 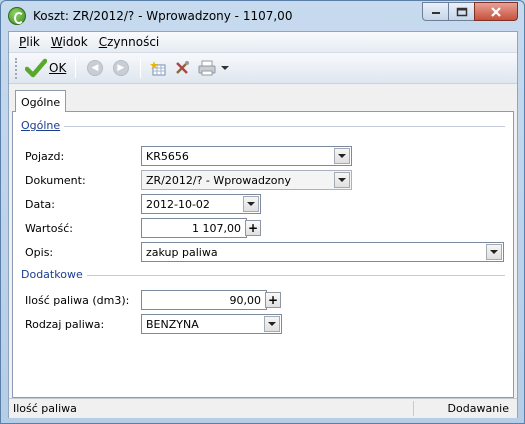 What do you see at coordinates (36, 68) in the screenshot?
I see `checkmark-icon` at bounding box center [36, 68].